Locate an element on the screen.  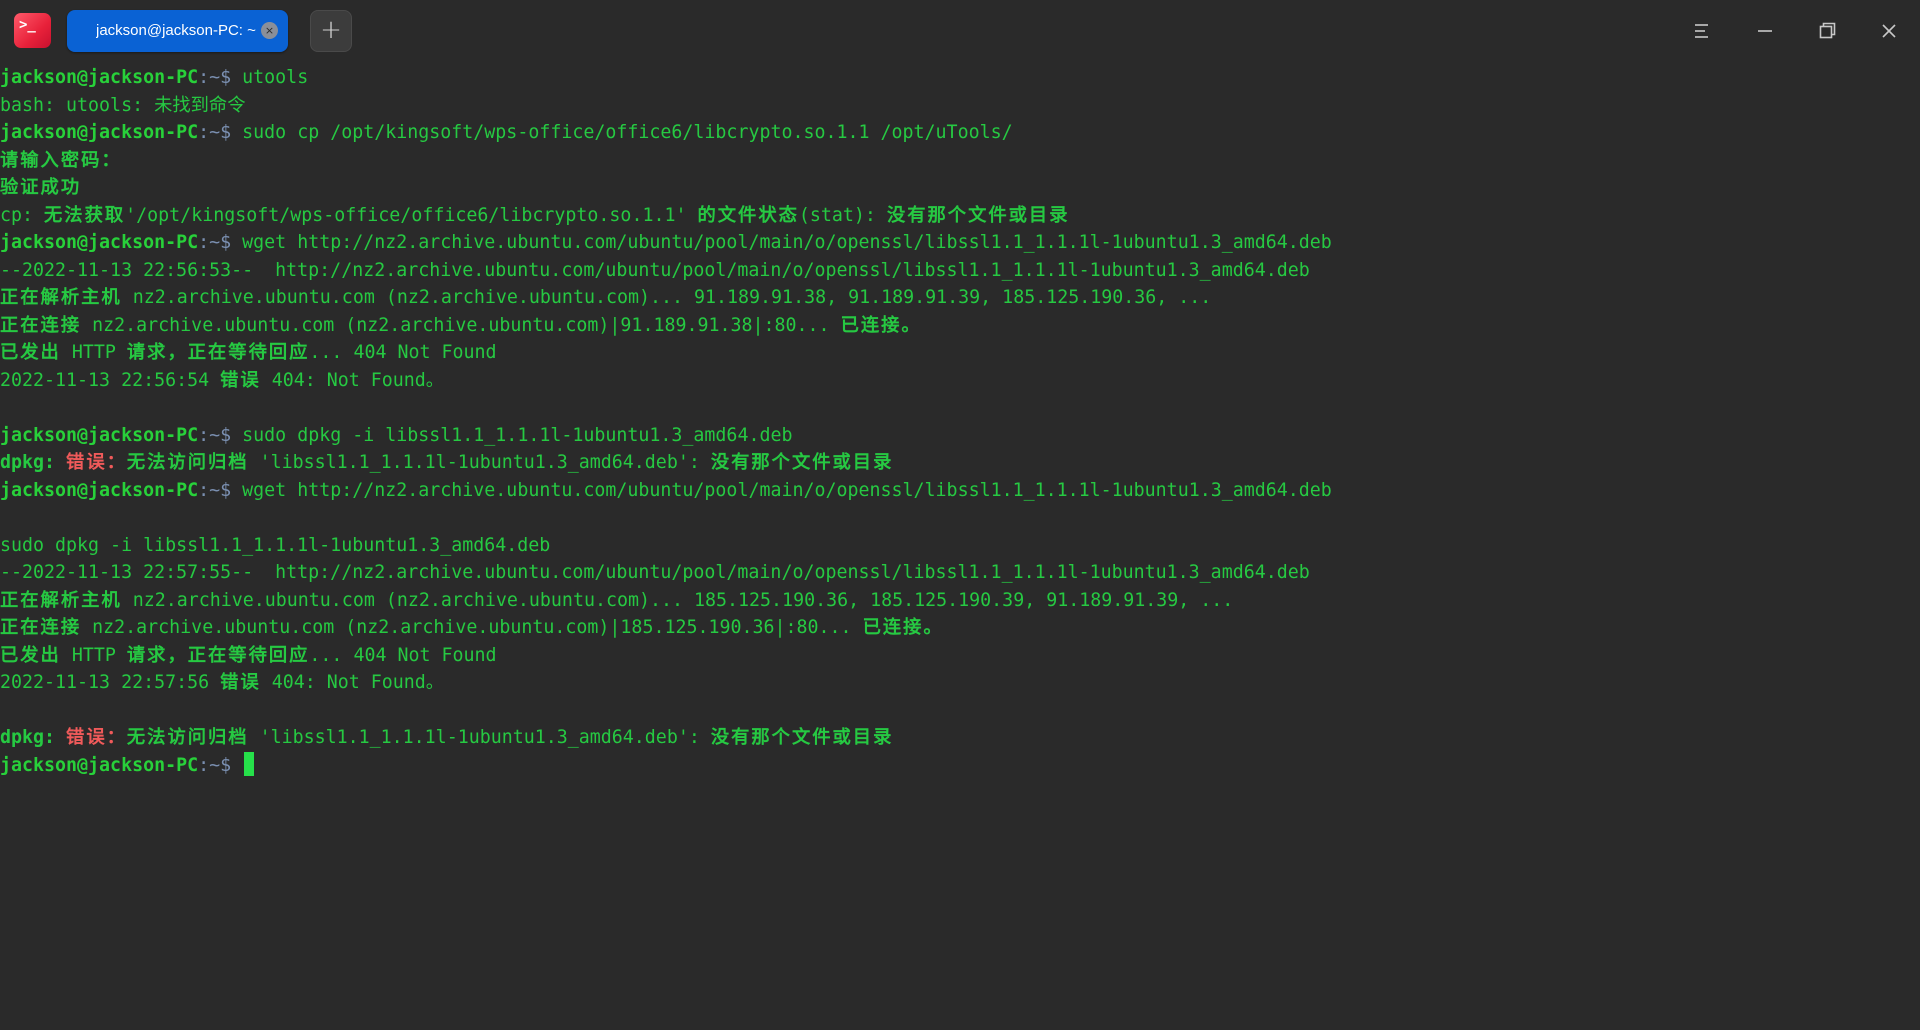
minimize-icon is located at coordinates (1765, 31).